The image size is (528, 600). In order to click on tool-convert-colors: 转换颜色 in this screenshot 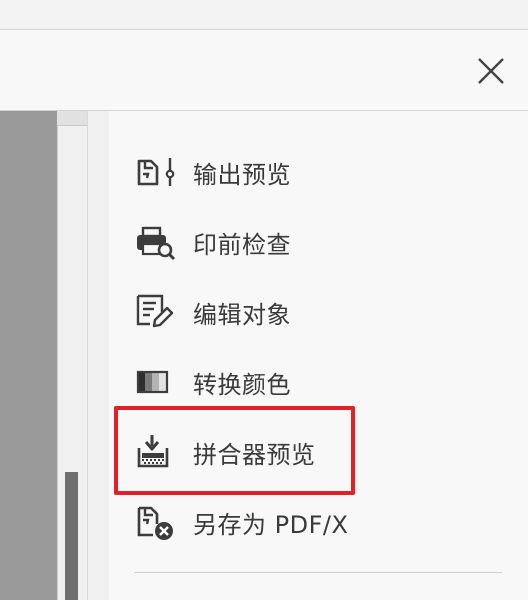, I will do `click(249, 382)`.